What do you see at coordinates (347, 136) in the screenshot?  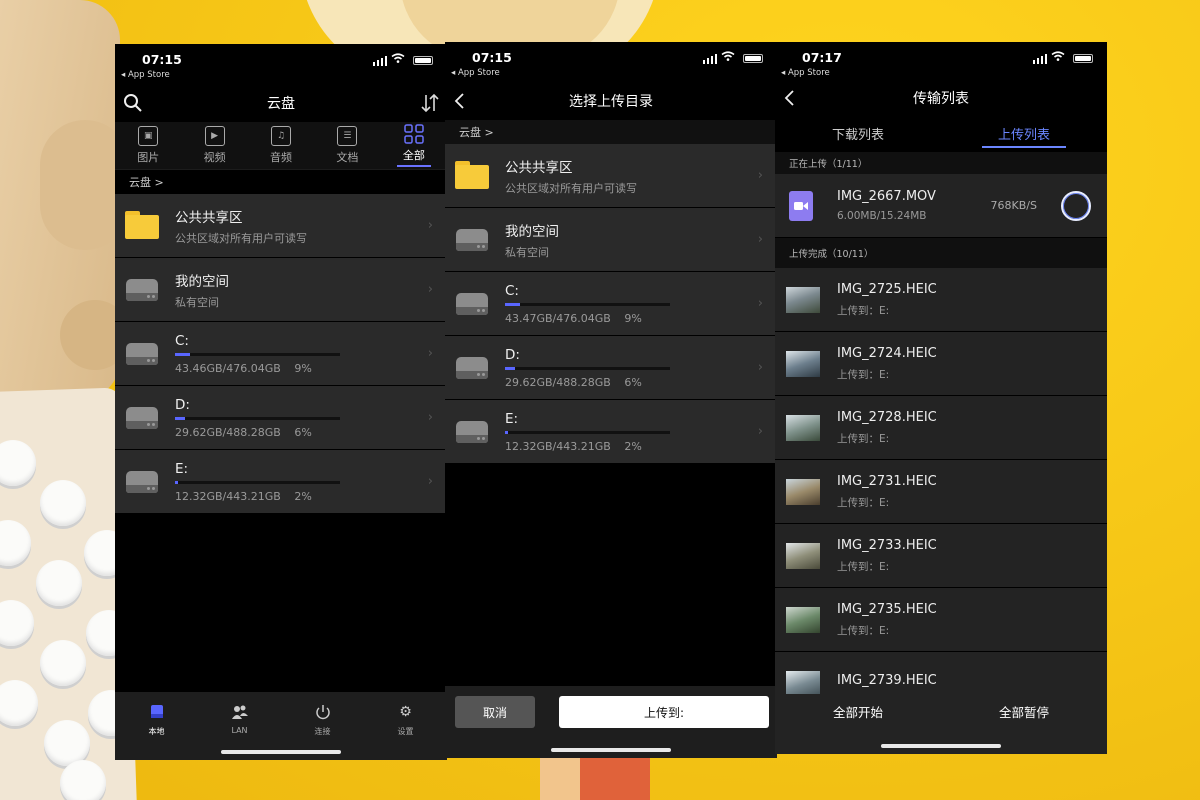 I see `document-icon: ☰` at bounding box center [347, 136].